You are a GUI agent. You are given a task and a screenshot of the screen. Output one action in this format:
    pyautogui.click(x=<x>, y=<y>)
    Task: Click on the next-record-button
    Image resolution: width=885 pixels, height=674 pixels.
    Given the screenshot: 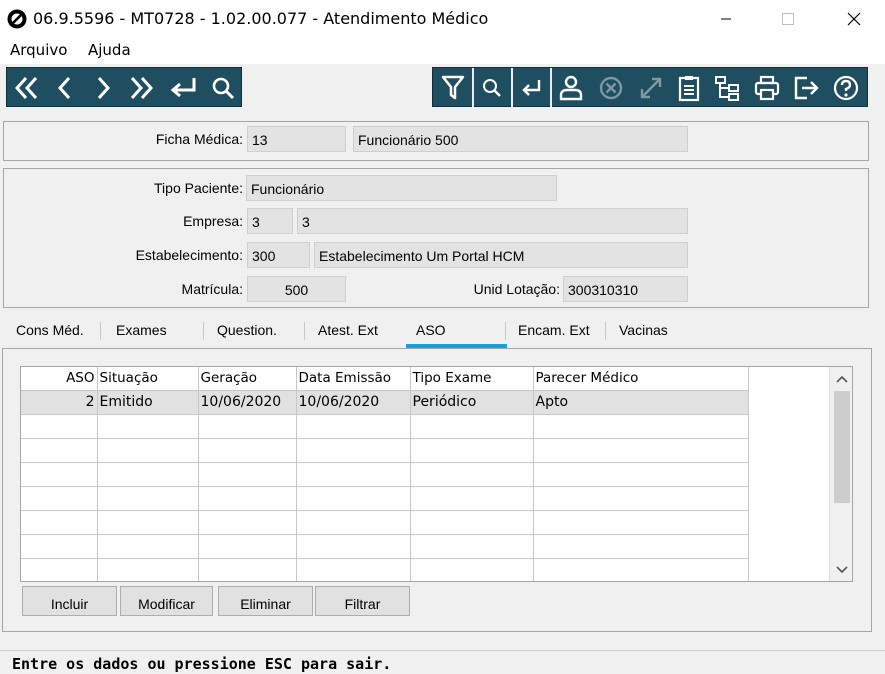 What is the action you would take?
    pyautogui.click(x=103, y=88)
    